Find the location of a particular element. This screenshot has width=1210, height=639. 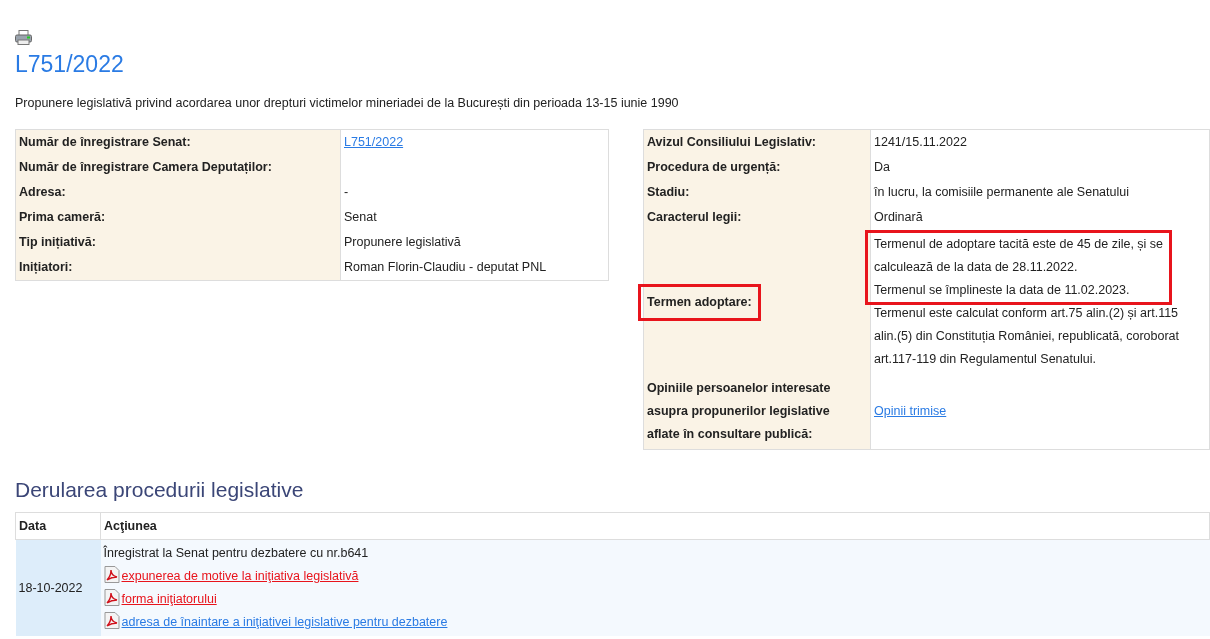

value-link: Opinii trimise is located at coordinates (910, 411).